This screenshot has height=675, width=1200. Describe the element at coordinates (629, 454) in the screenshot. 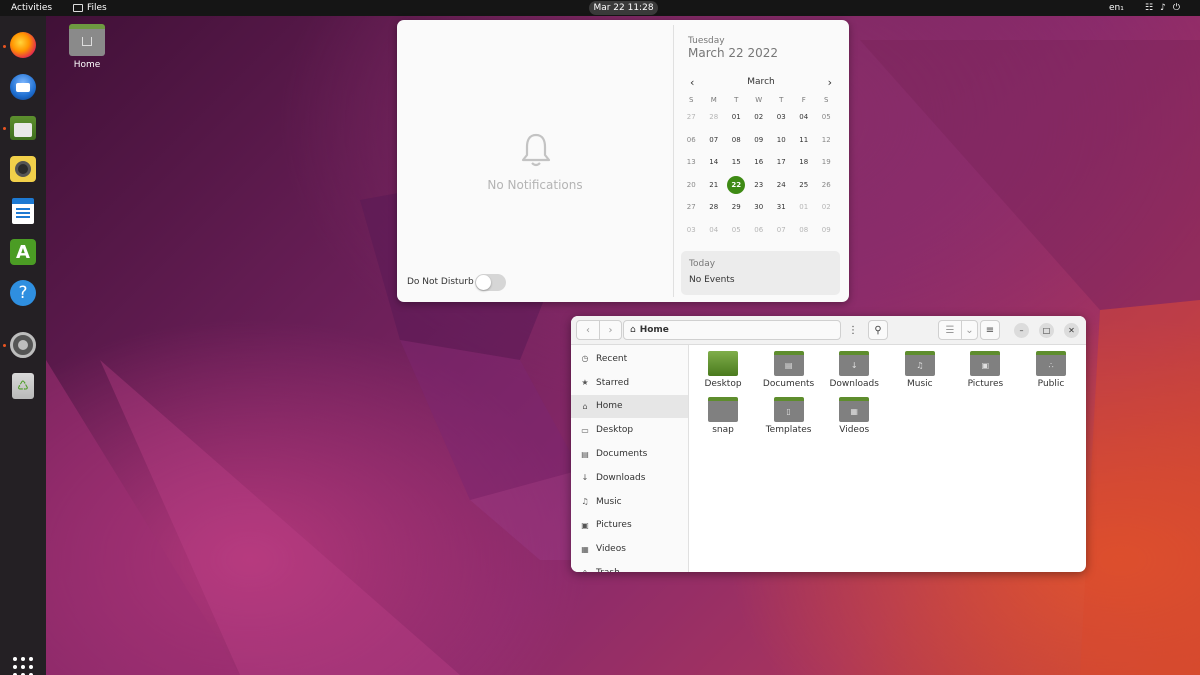

I see `sidebar-item-documents: ▤ Documents` at that location.